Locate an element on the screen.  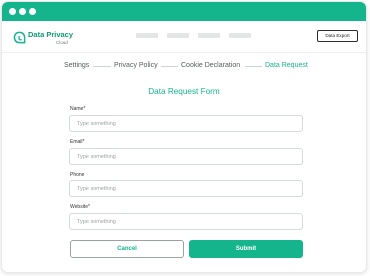
brand-name: Data Privacy is located at coordinates (51, 34).